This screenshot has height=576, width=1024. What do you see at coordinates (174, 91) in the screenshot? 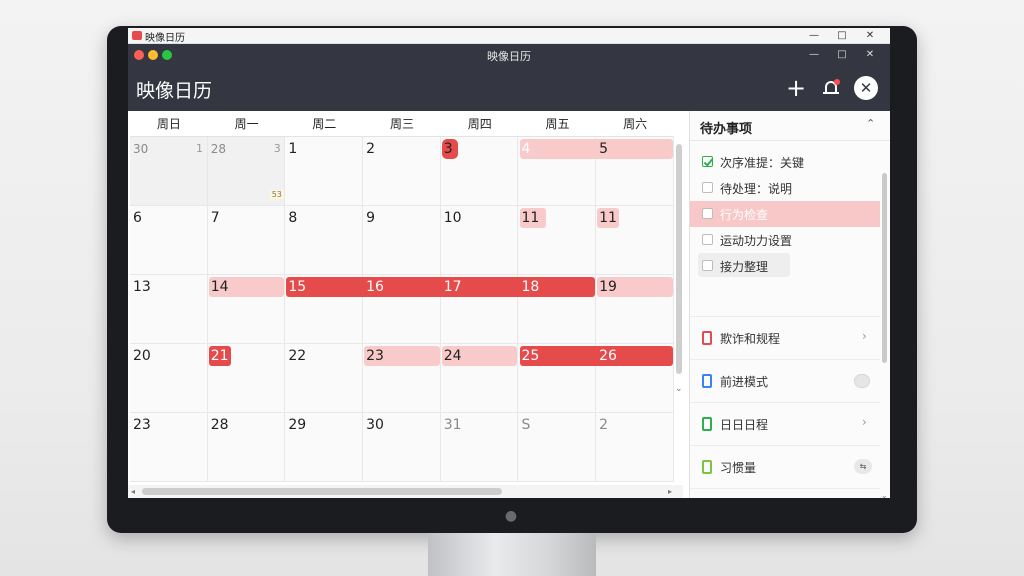
I see `app-title: 映像日历` at bounding box center [174, 91].